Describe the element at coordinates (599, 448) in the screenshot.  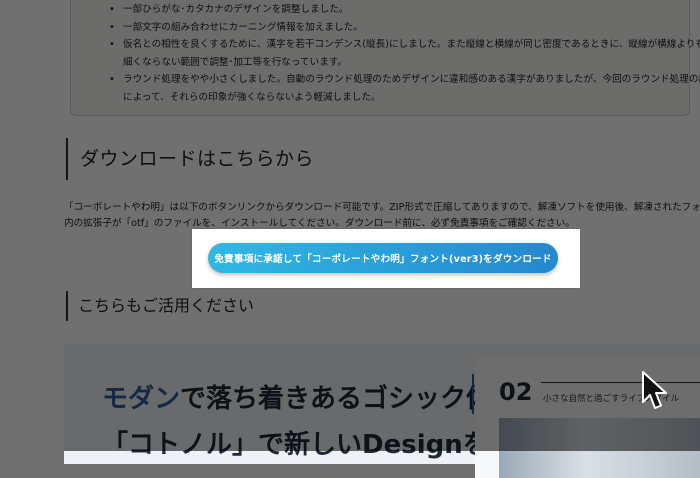
I see `card-photo` at that location.